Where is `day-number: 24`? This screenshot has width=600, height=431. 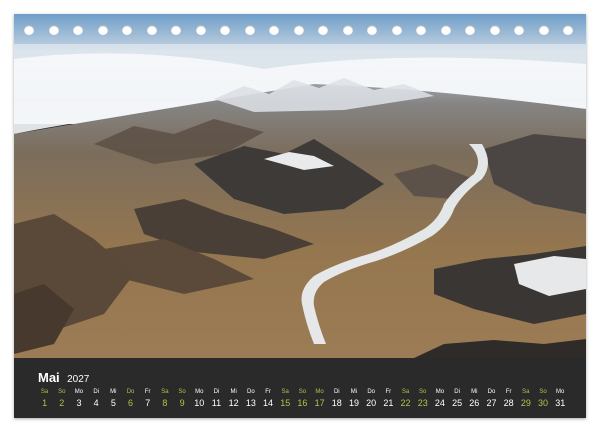
day-number: 24 is located at coordinates (439, 403).